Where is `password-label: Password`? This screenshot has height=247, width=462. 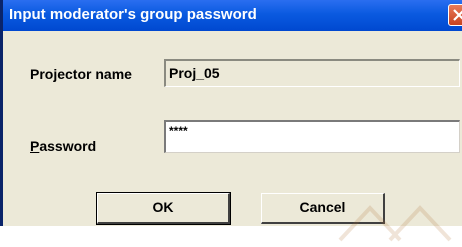
password-label: Password is located at coordinates (63, 146).